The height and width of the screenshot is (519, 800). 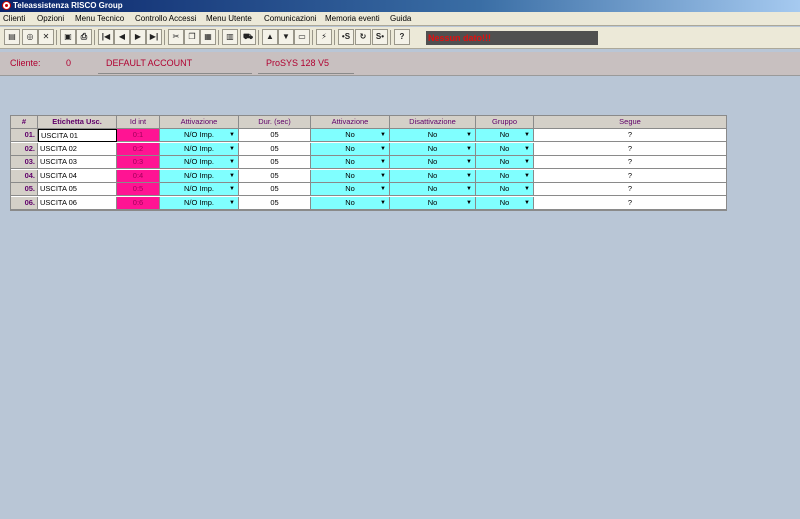 What do you see at coordinates (77, 135) in the screenshot?
I see `output-label: USCITA 01` at bounding box center [77, 135].